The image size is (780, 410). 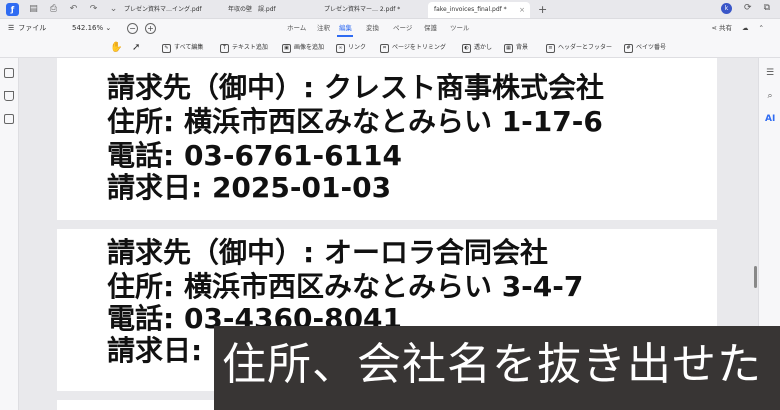 What do you see at coordinates (345, 36) in the screenshot?
I see `active-tab-indicator` at bounding box center [345, 36].